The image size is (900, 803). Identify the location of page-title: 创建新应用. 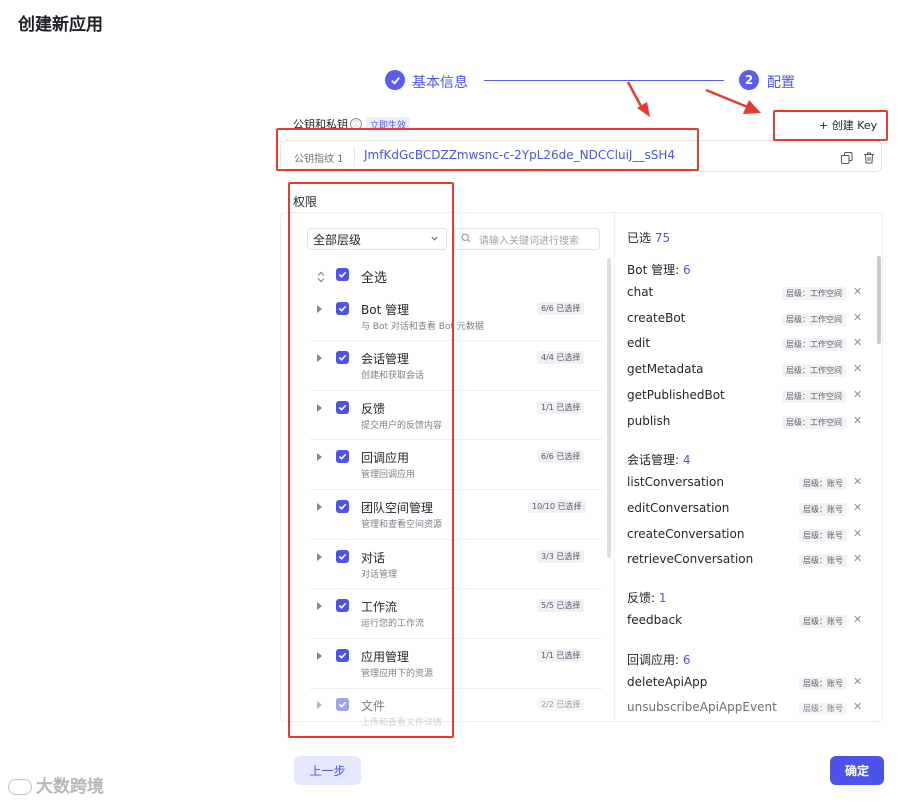
(60, 25).